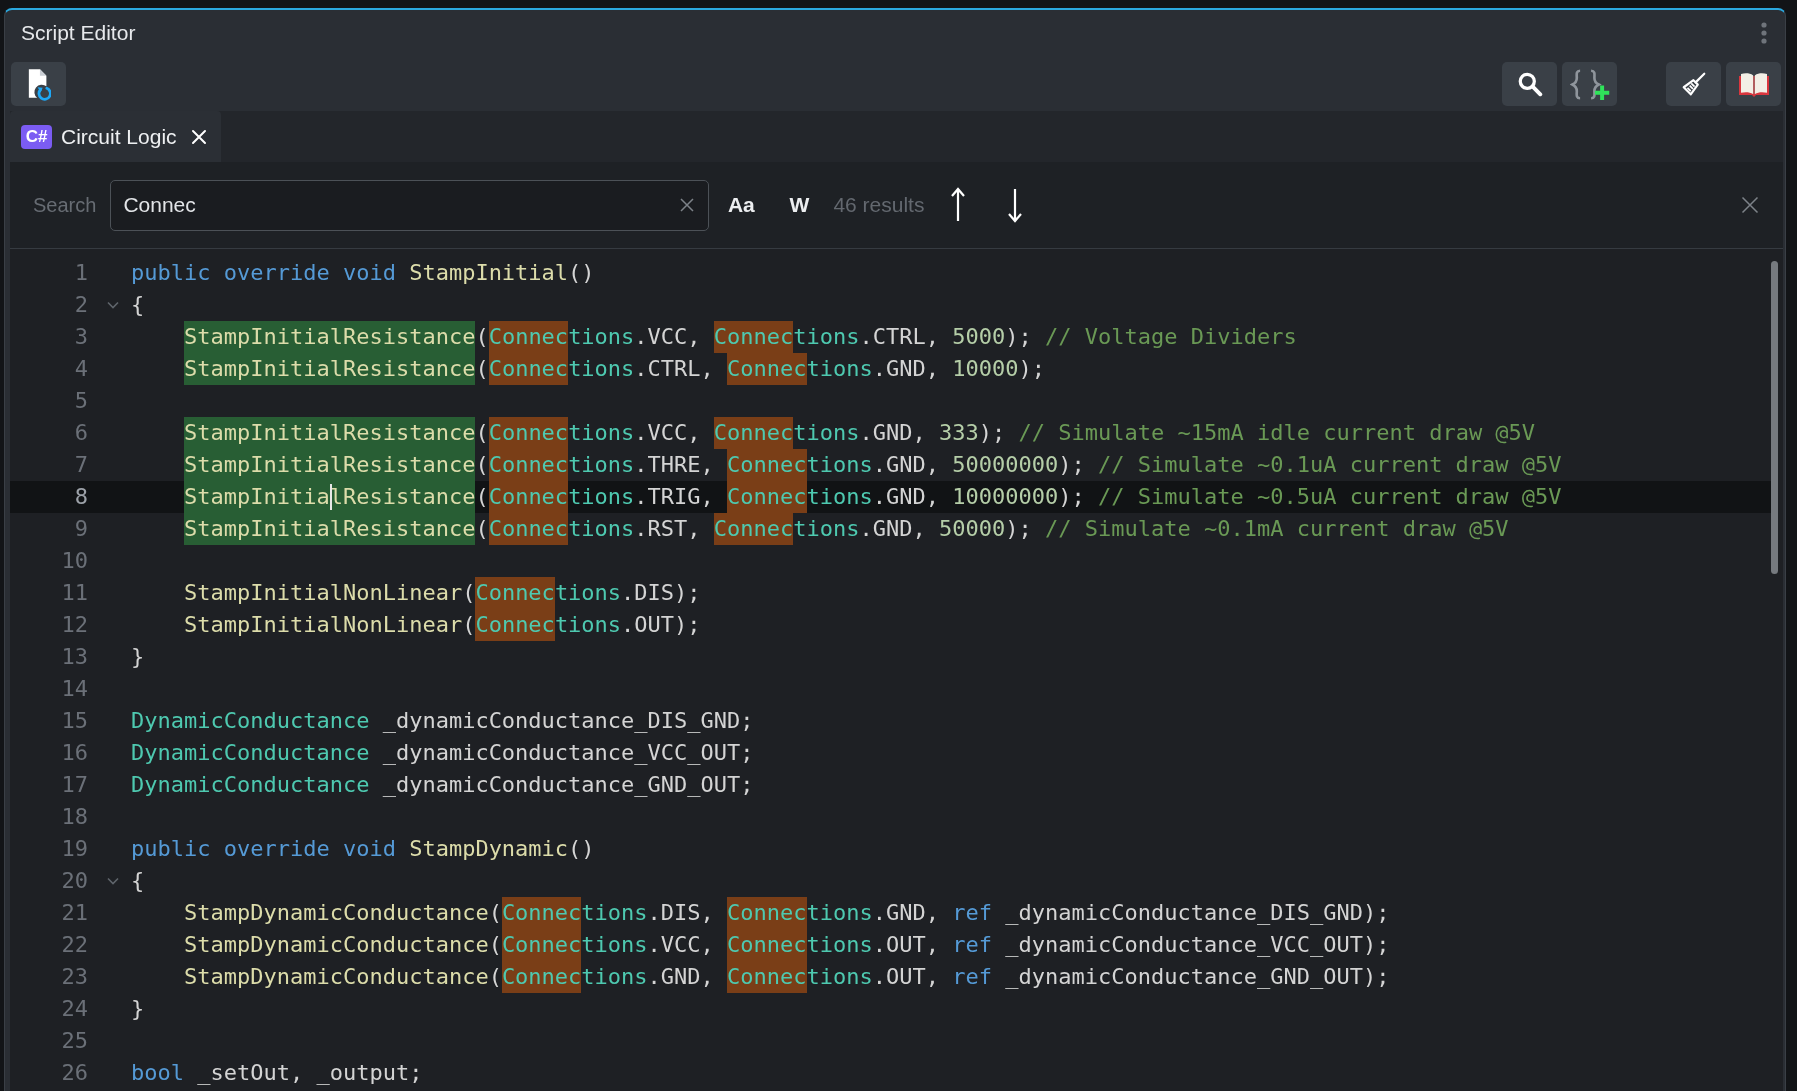  I want to click on broom-icon, so click(1693, 84).